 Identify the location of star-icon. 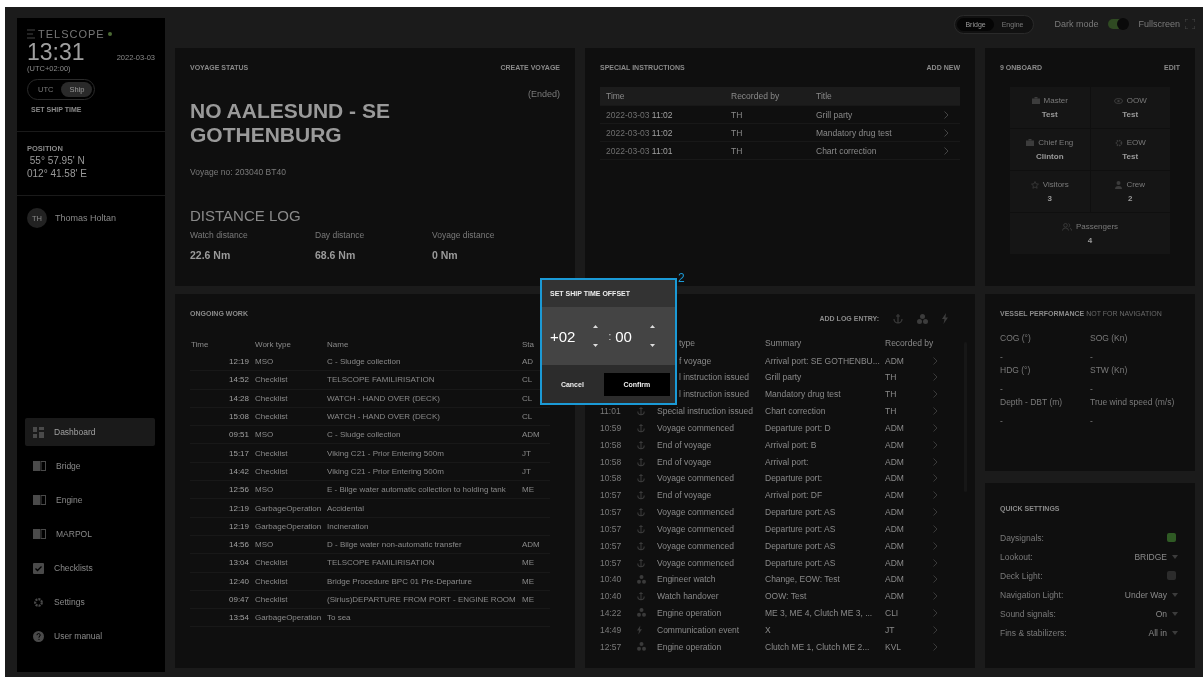
(1034, 184).